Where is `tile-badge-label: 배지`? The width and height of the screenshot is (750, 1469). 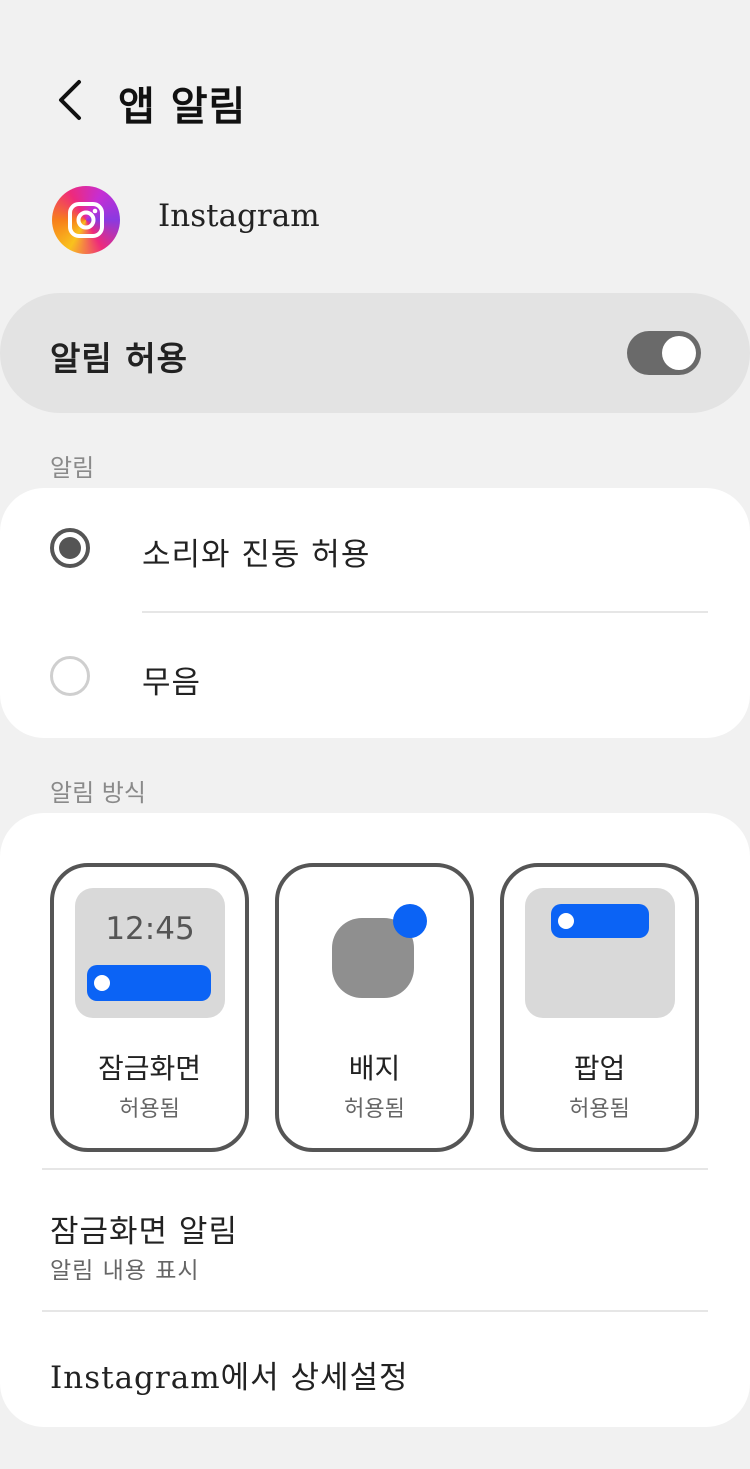 tile-badge-label: 배지 is located at coordinates (374, 1068).